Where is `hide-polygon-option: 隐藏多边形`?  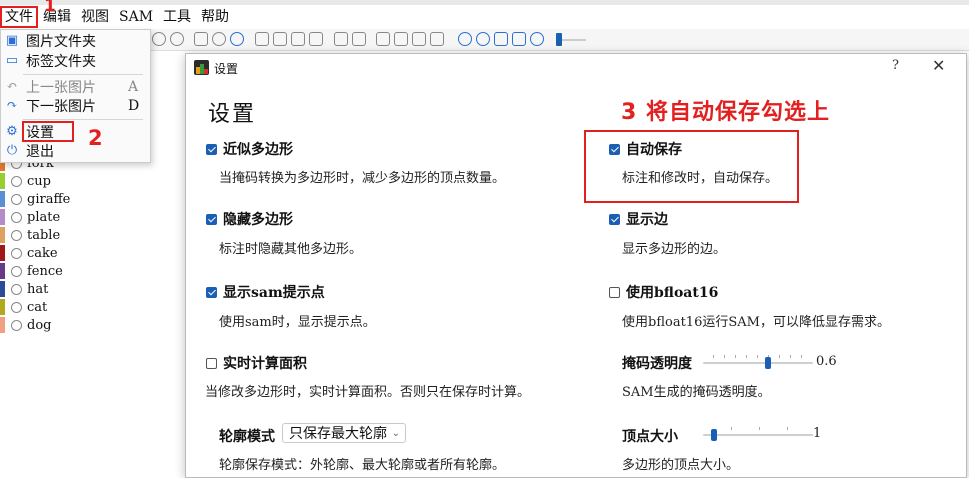 hide-polygon-option: 隐藏多边形 is located at coordinates (249, 219).